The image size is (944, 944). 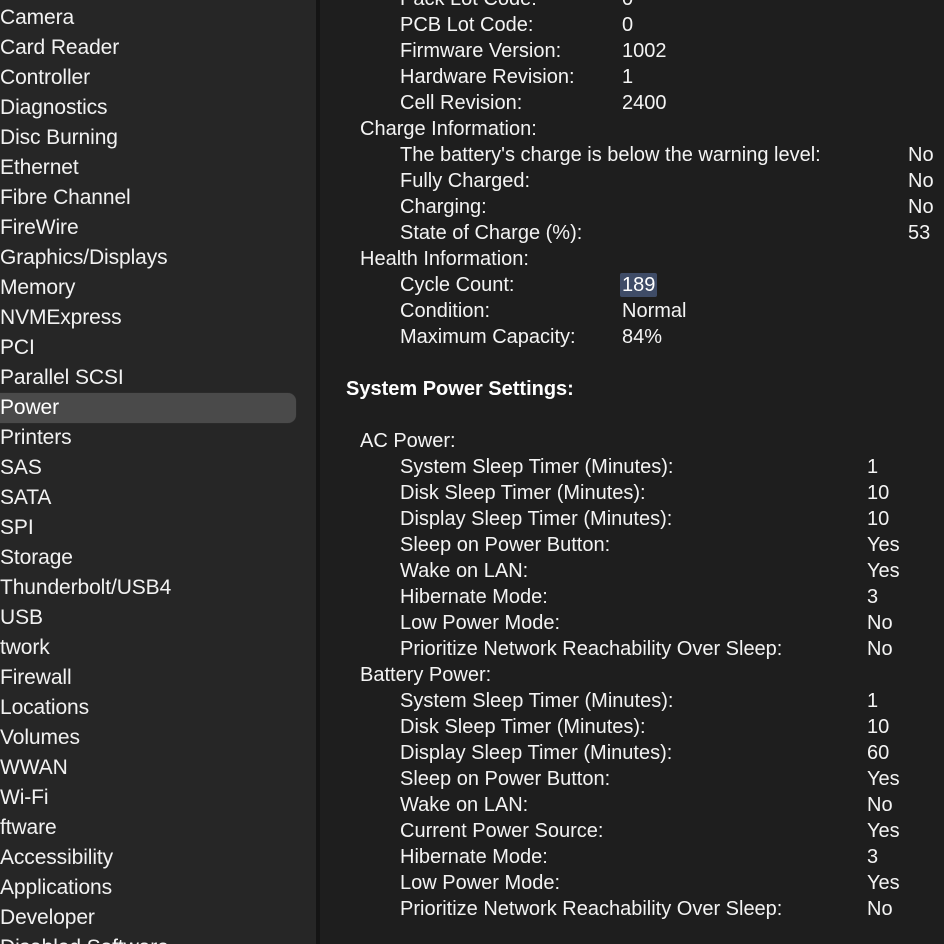 I want to click on battery-info-row: Hardware Revision: 1, so click(x=632, y=77).